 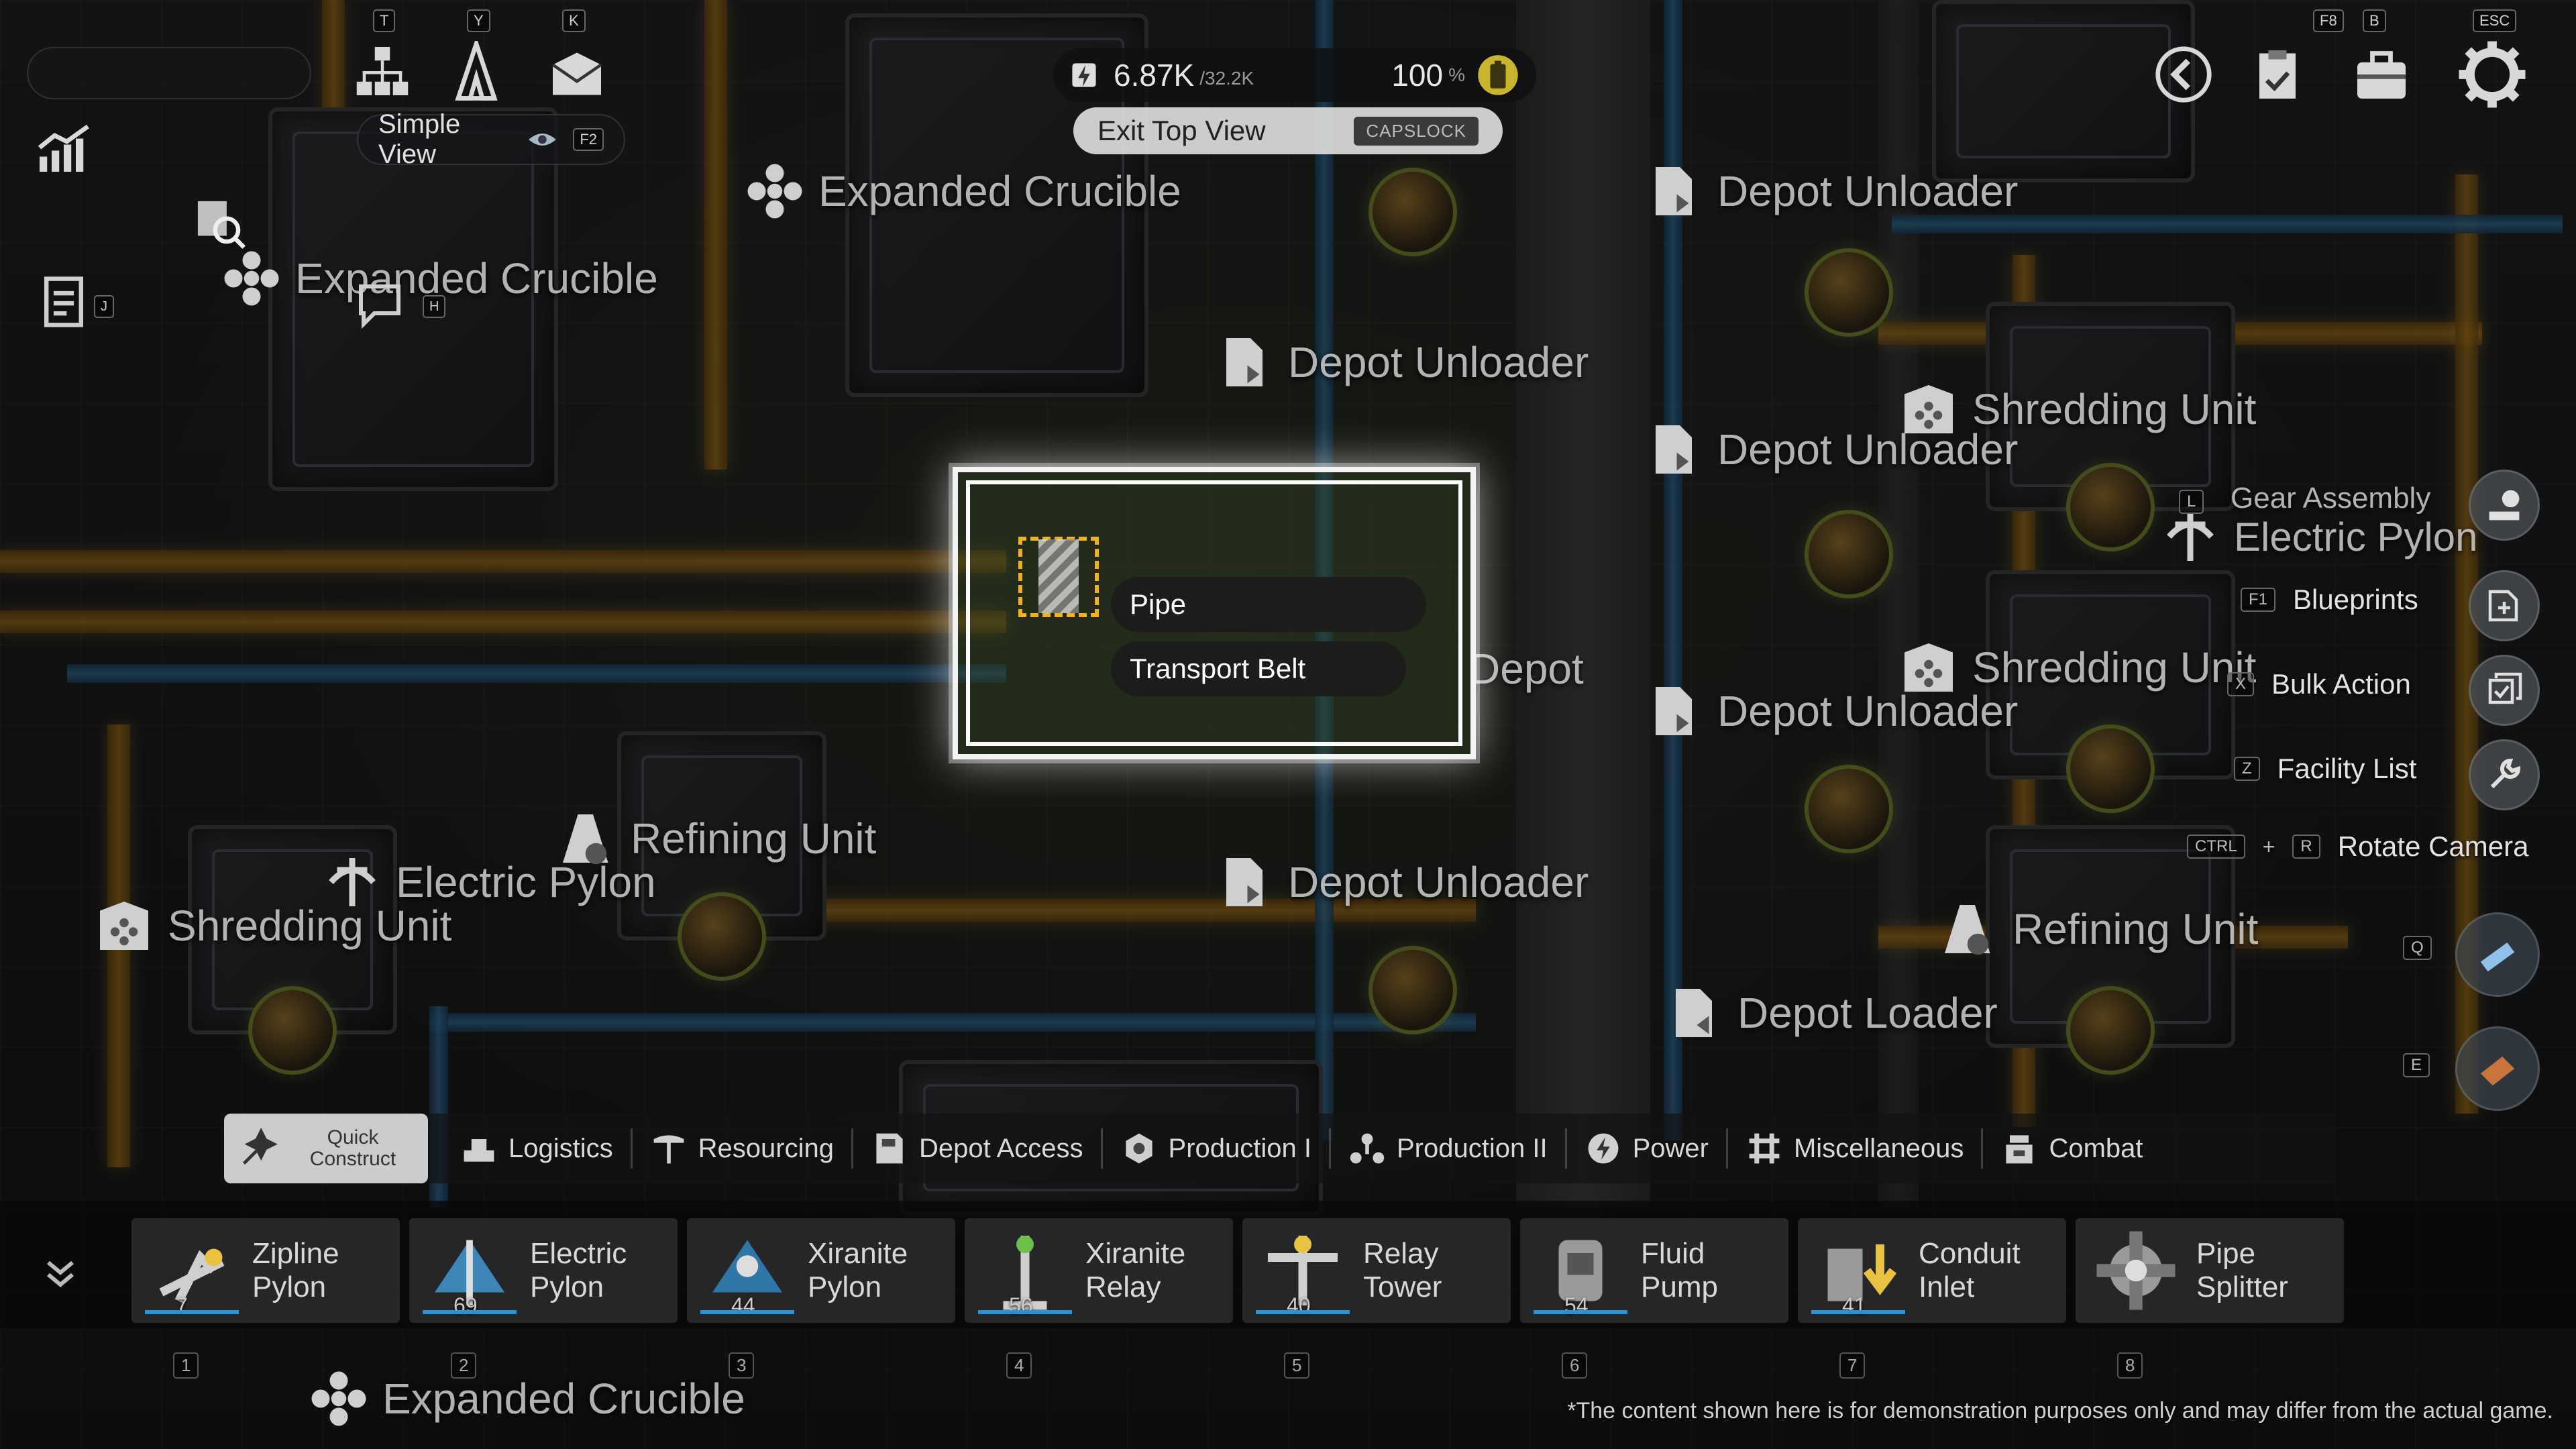 What do you see at coordinates (265, 1270) in the screenshot?
I see `hotbar-slot-zipline-pylon: 7 Zipline Pylon` at bounding box center [265, 1270].